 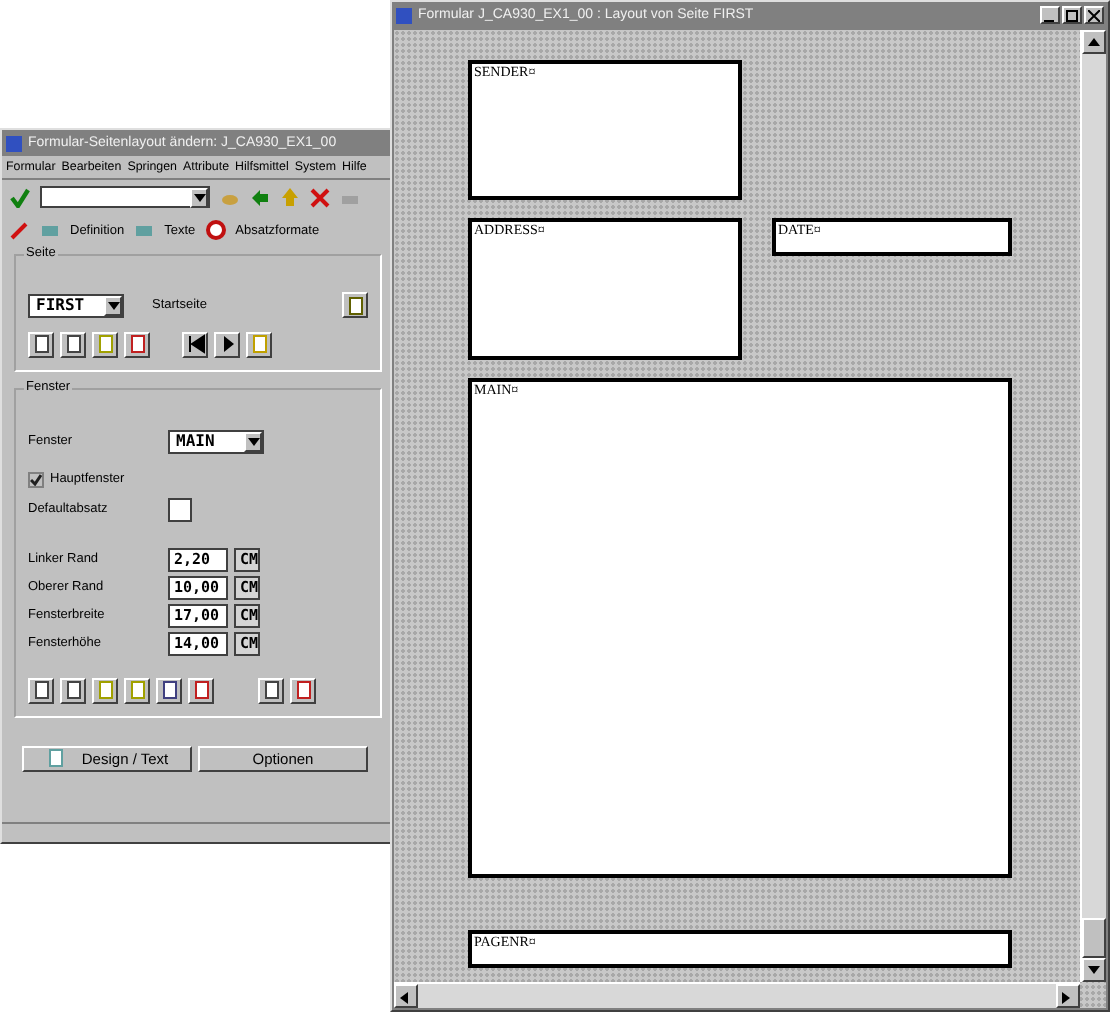 I want to click on pencil-icon, so click(x=20, y=230).